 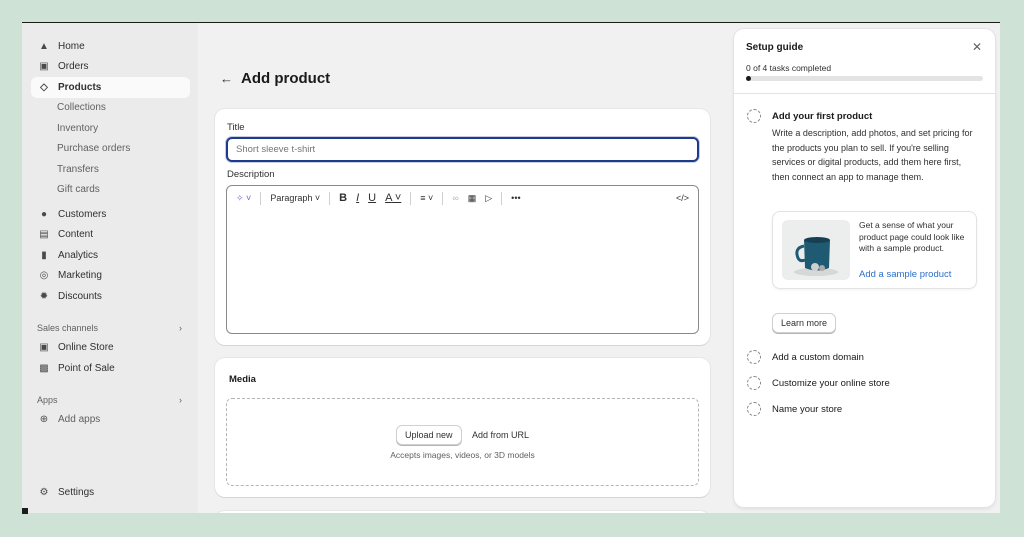 I want to click on upload-new-button: Upload new, so click(x=429, y=435).